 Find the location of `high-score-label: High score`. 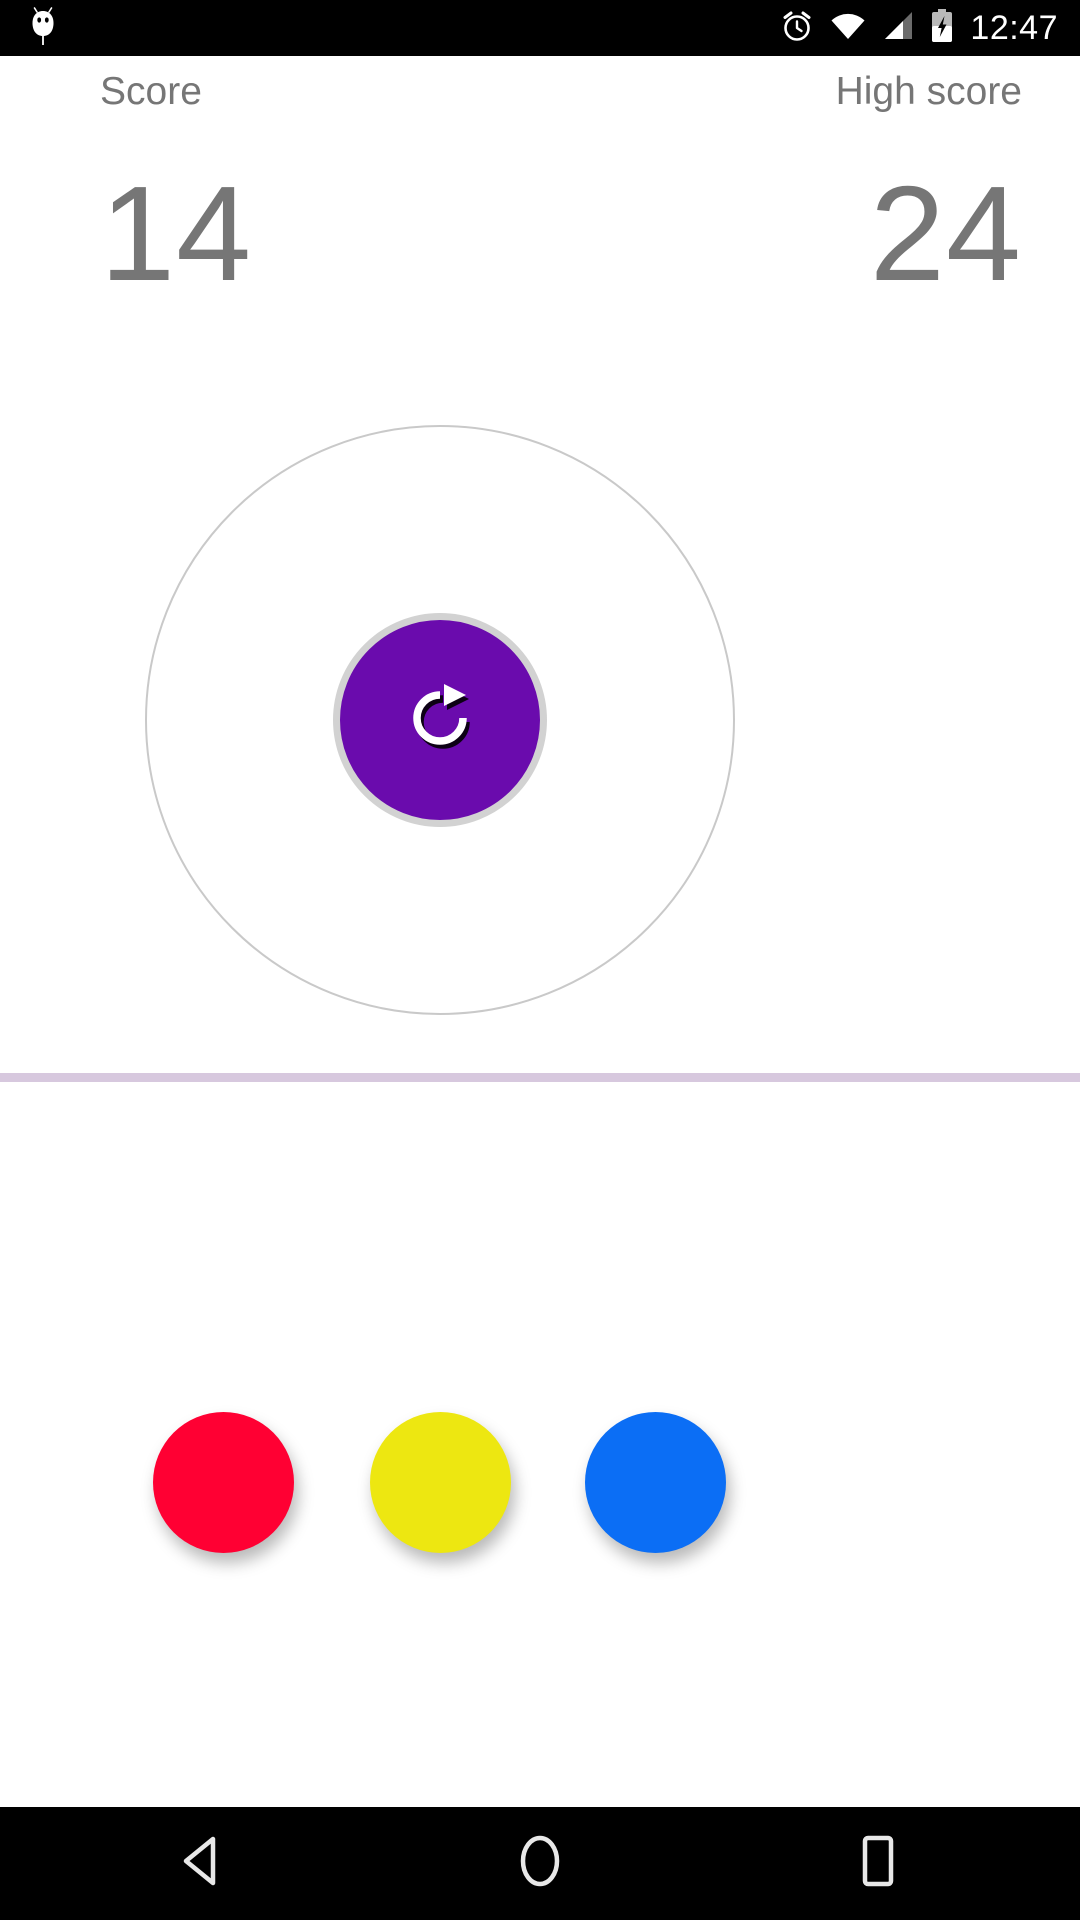

high-score-label: High score is located at coordinates (928, 91).